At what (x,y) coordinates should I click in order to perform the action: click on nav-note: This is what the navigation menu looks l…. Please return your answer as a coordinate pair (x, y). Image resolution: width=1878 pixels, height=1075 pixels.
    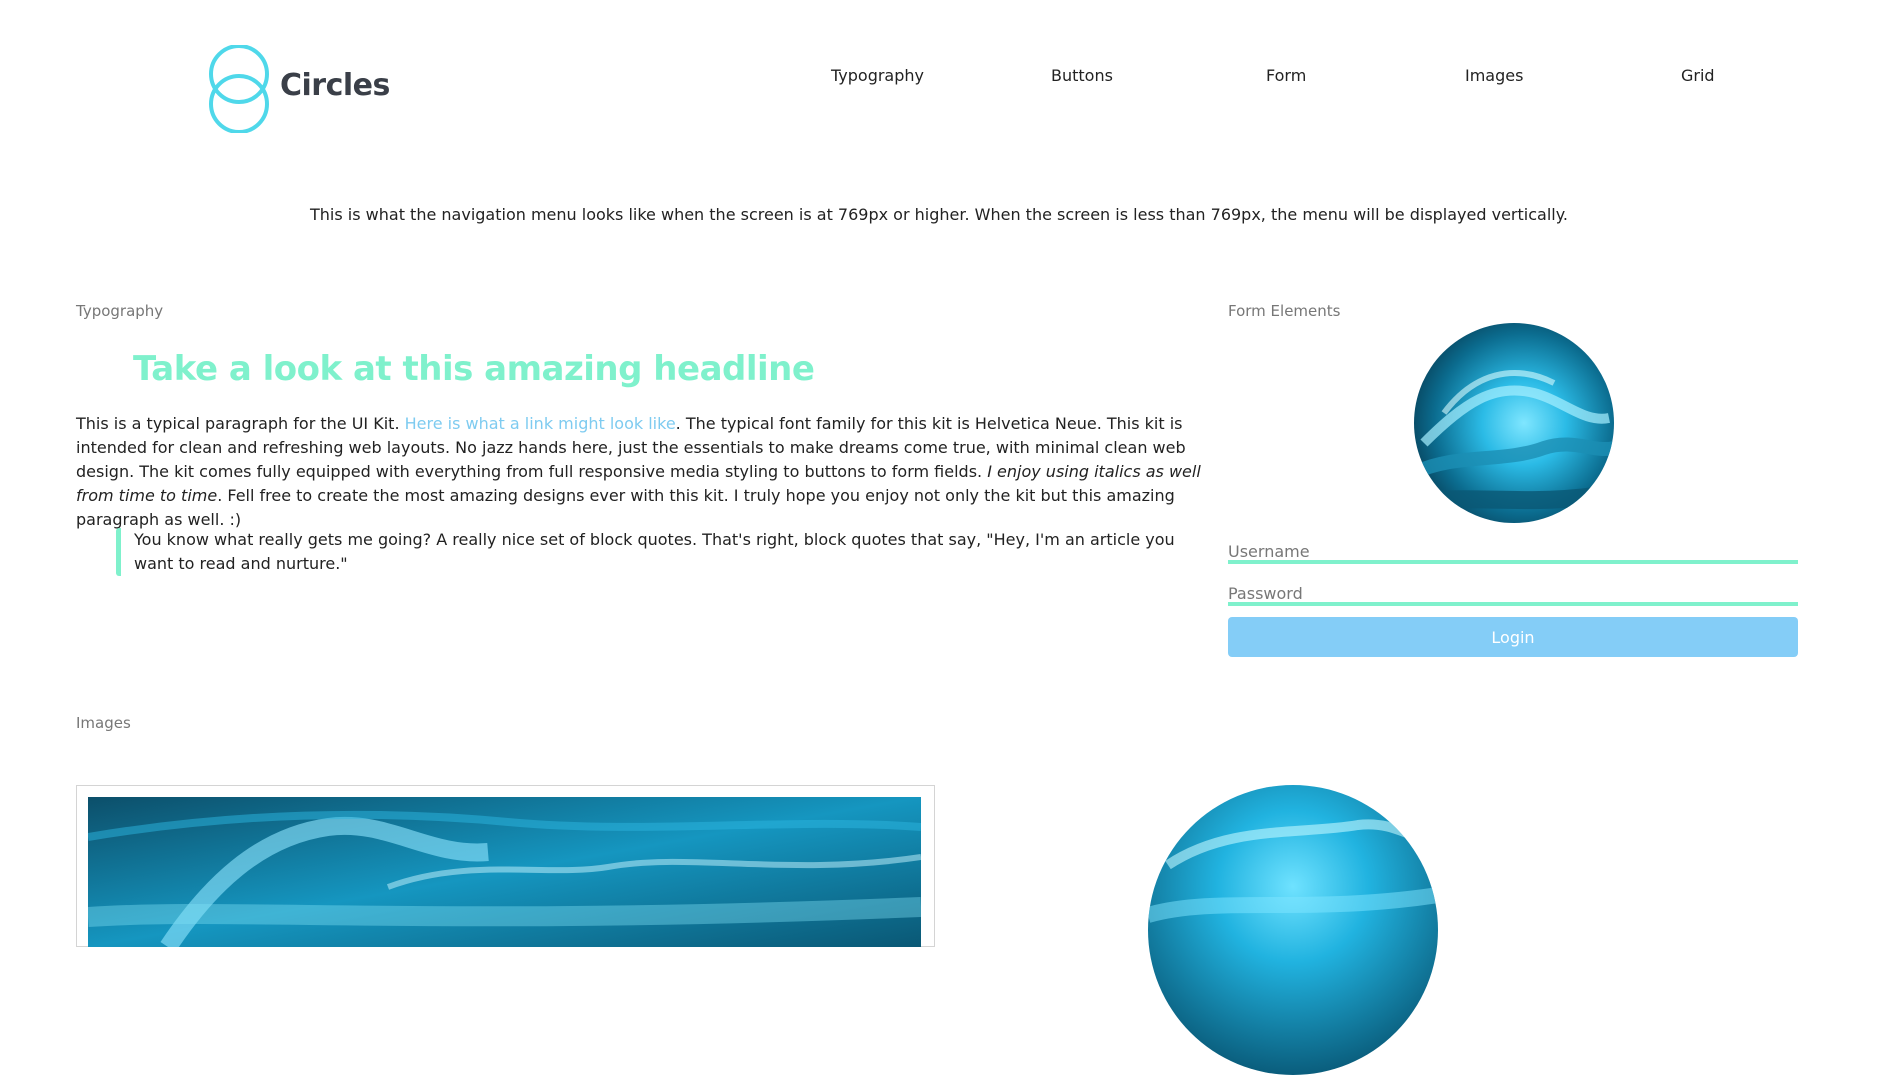
    Looking at the image, I should click on (939, 214).